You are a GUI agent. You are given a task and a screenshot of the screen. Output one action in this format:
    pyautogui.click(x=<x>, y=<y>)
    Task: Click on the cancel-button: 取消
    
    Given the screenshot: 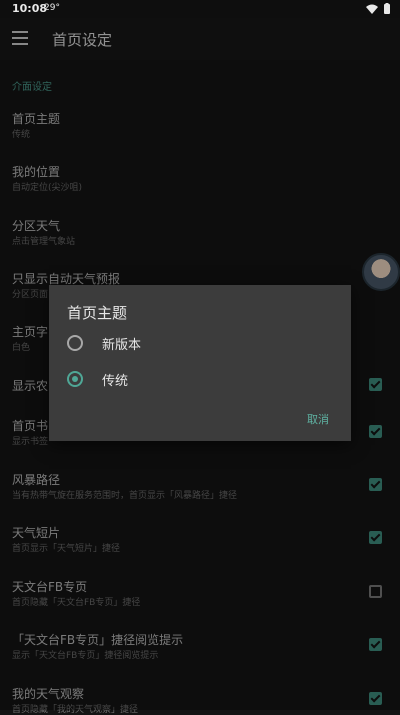 What is the action you would take?
    pyautogui.click(x=318, y=419)
    